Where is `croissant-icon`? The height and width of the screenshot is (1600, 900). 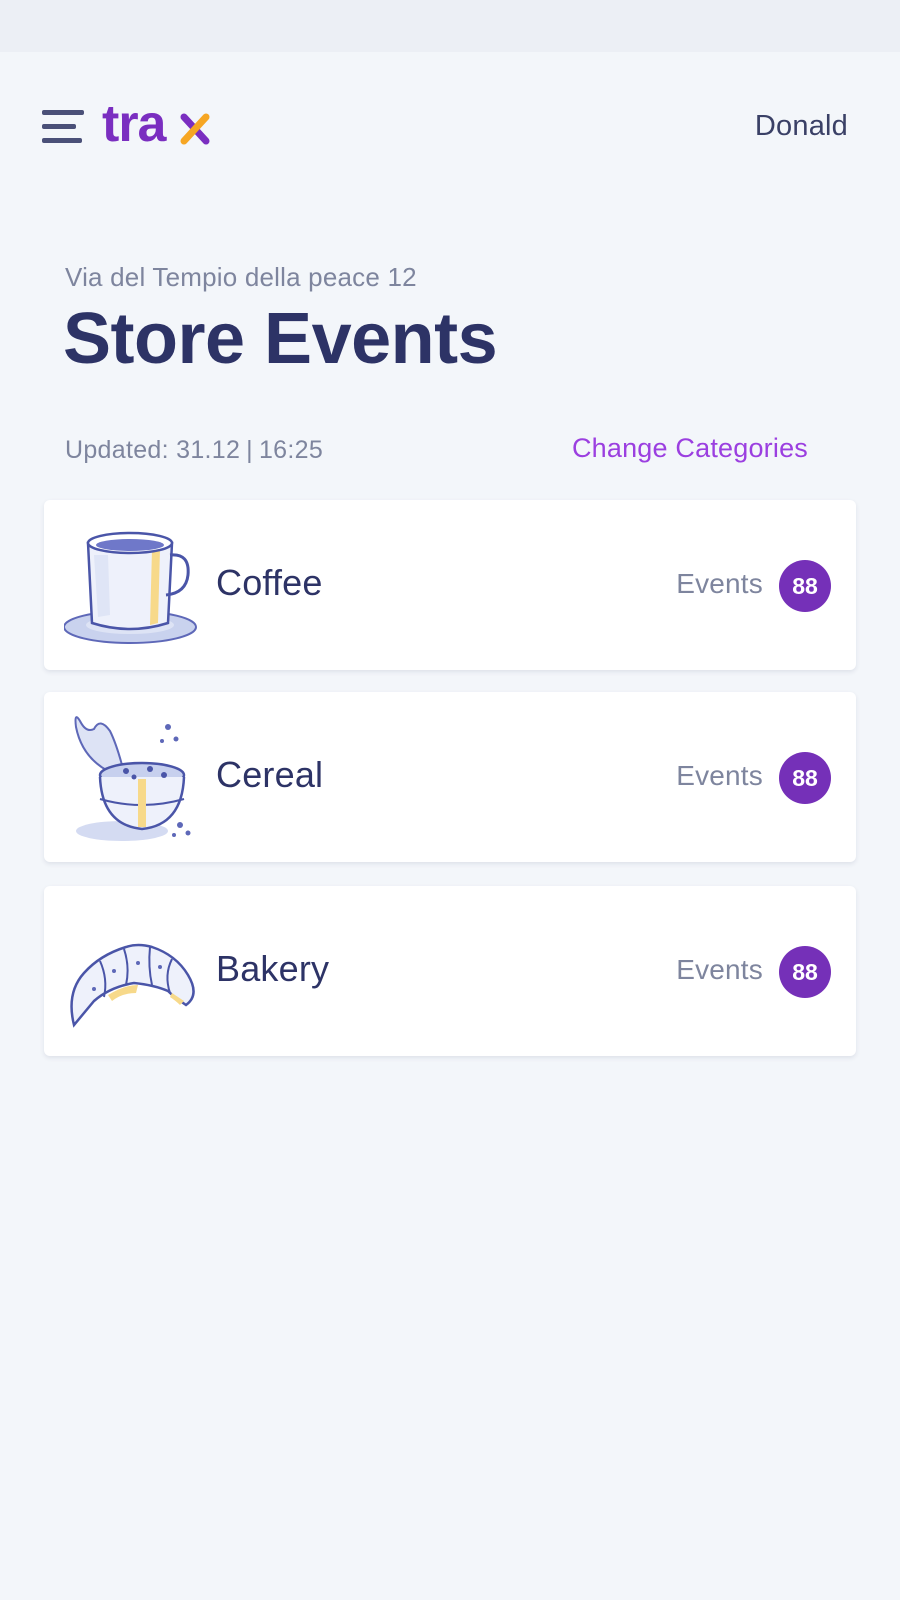 croissant-icon is located at coordinates (134, 971).